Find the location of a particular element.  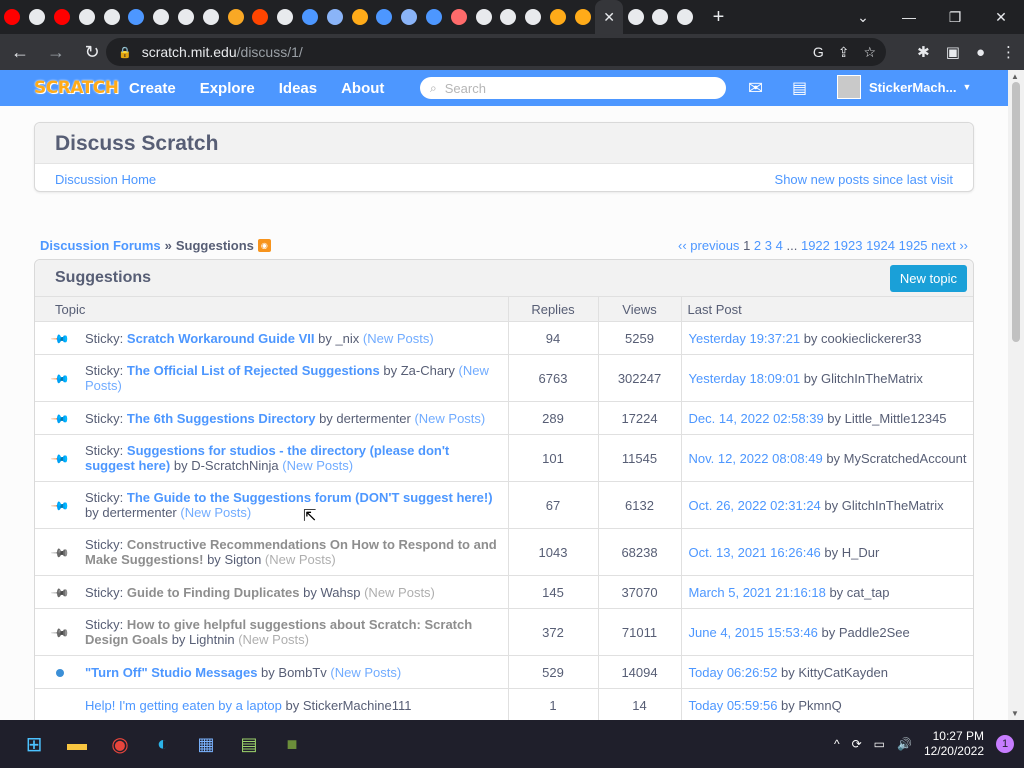

topic-author: _nix is located at coordinates (347, 338).